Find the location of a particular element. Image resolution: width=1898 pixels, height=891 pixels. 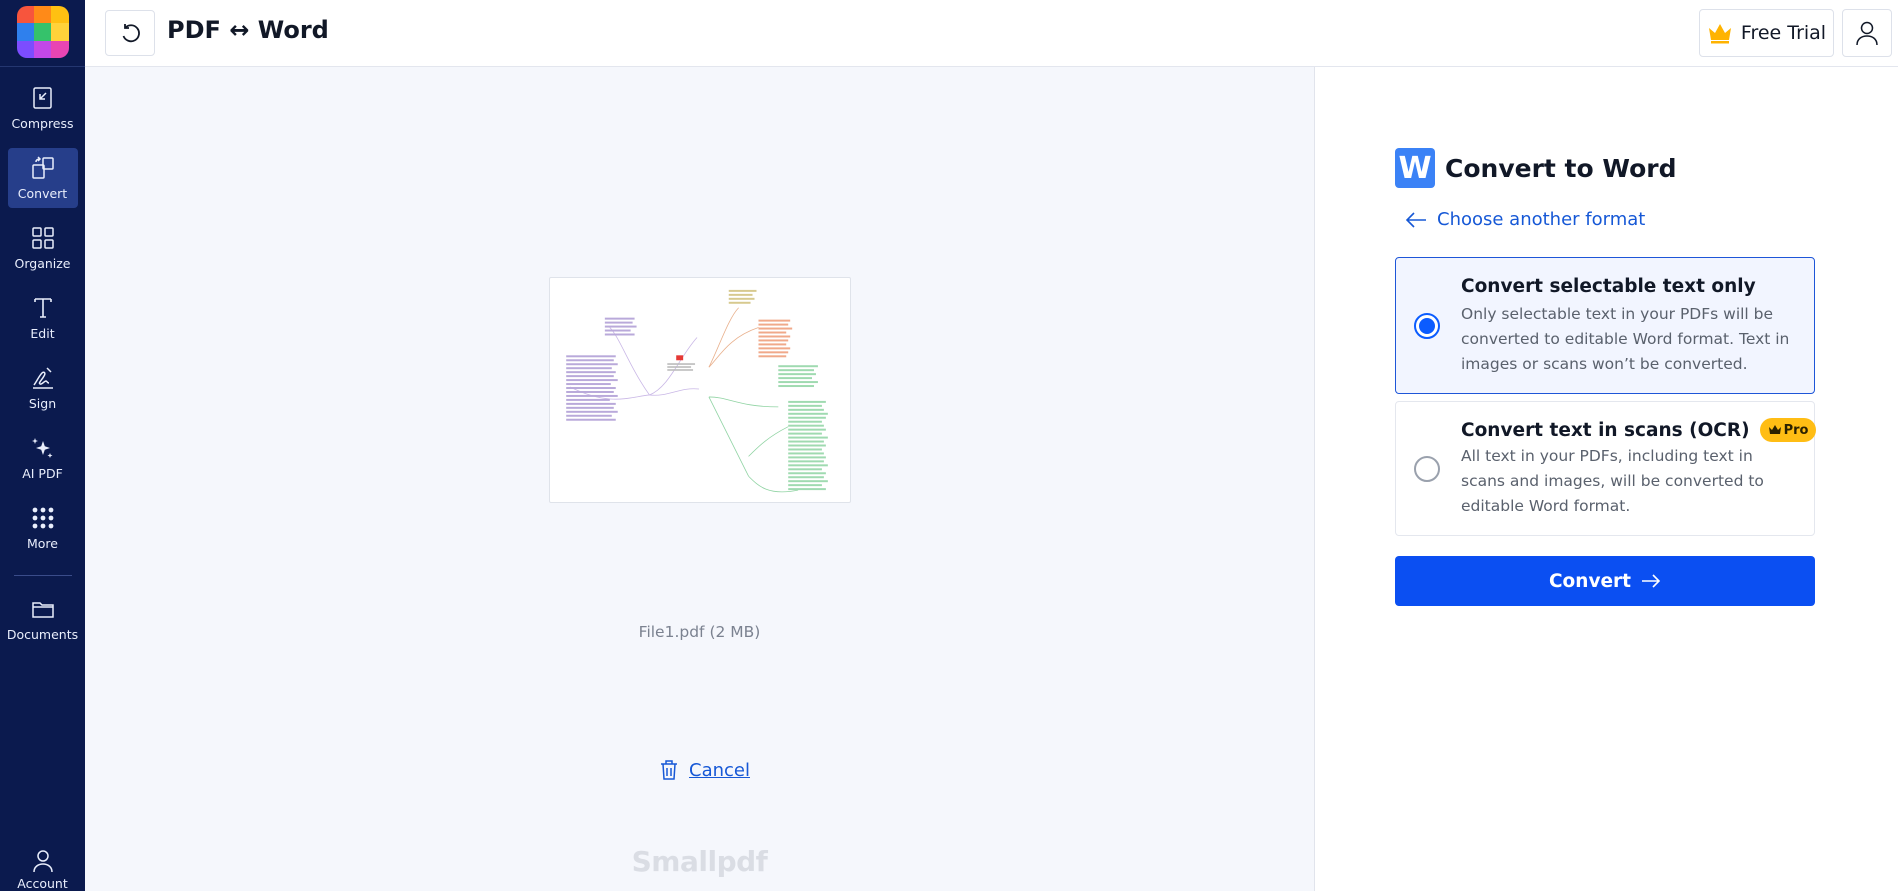

sidebar-item-organize: Organize is located at coordinates (43, 248).